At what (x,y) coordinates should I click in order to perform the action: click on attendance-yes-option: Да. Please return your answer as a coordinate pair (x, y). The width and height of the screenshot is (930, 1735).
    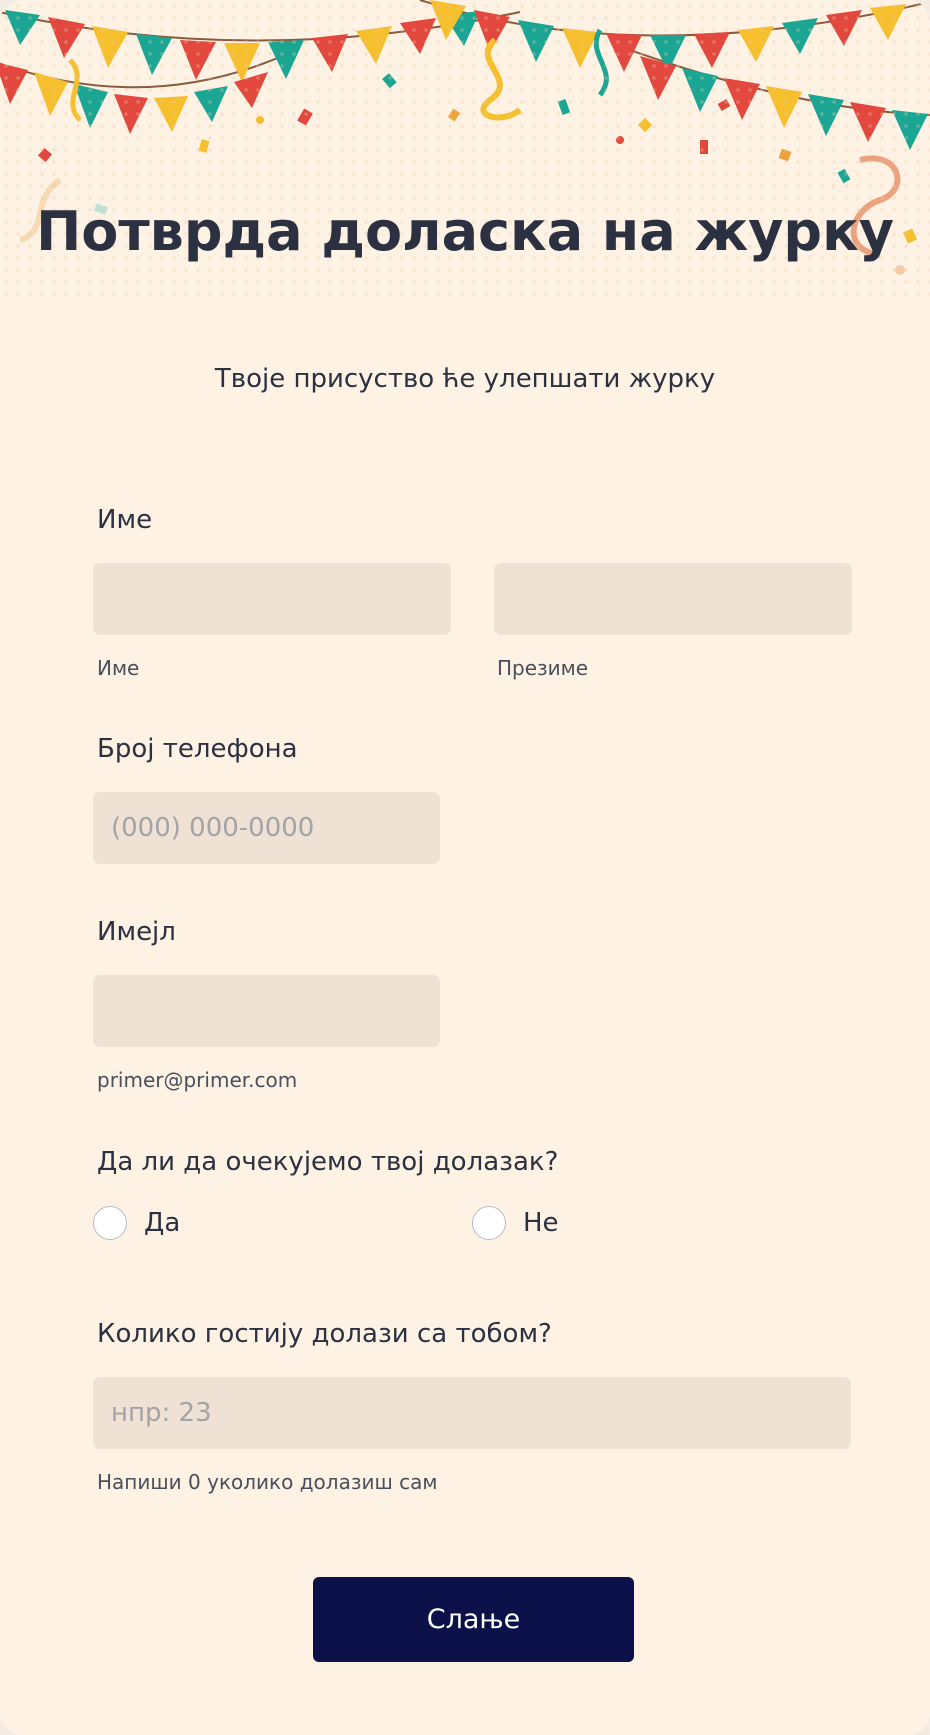
    Looking at the image, I should click on (136, 1223).